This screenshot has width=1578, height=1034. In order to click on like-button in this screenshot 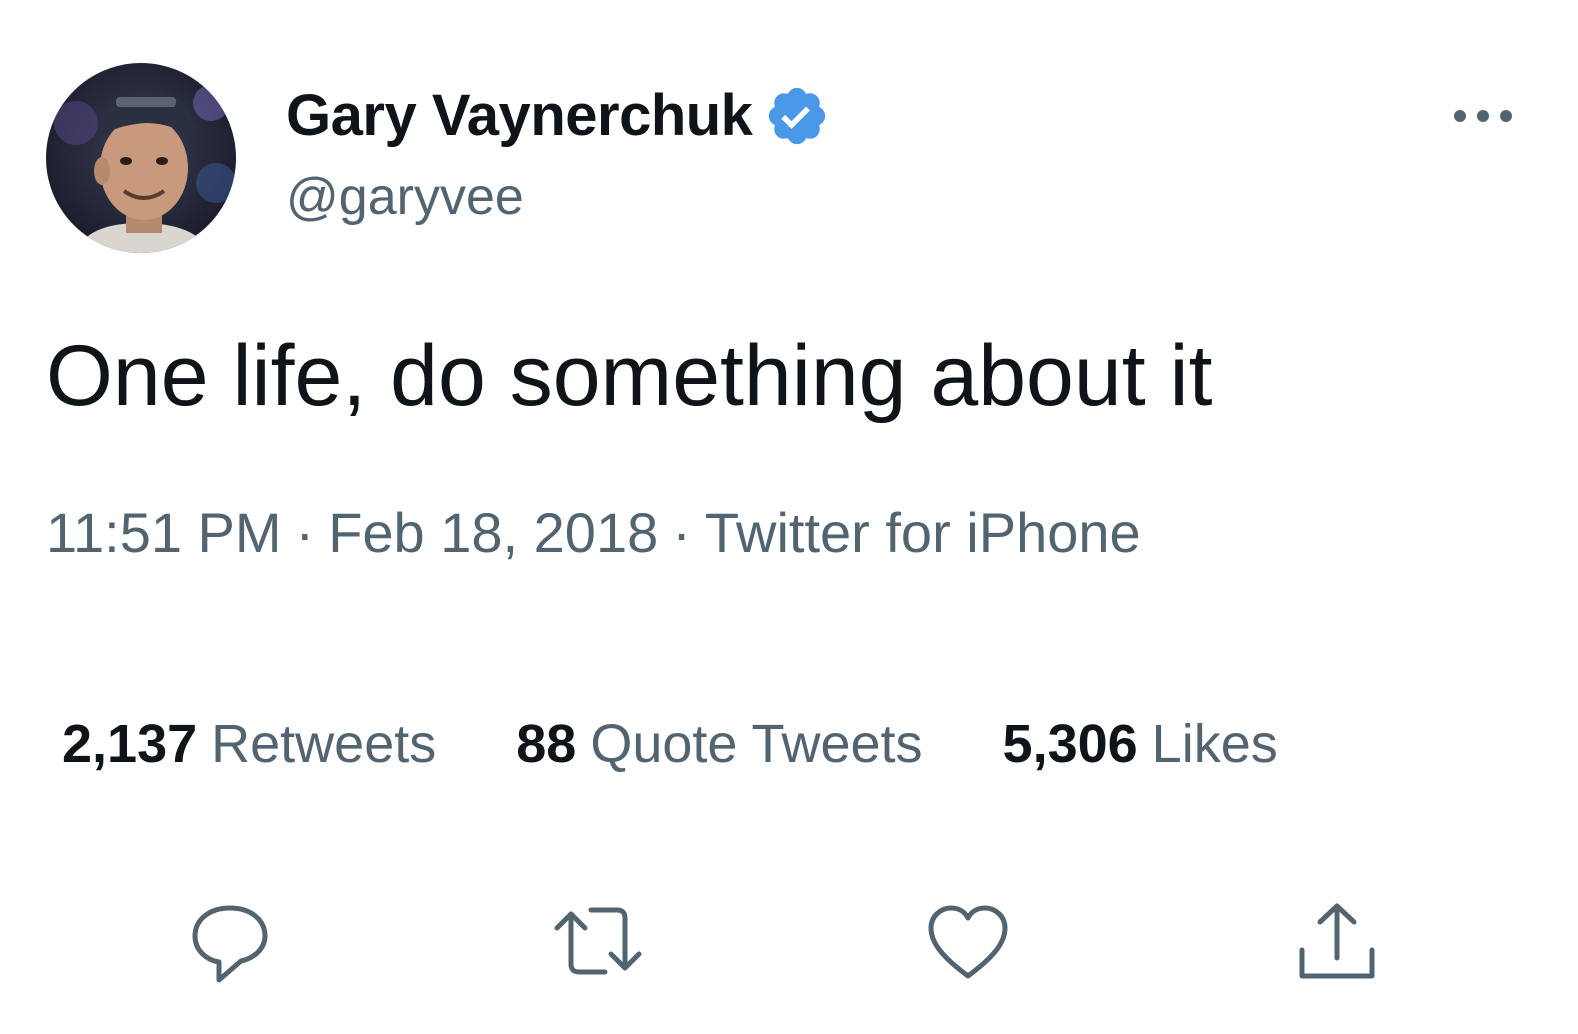, I will do `click(968, 945)`.